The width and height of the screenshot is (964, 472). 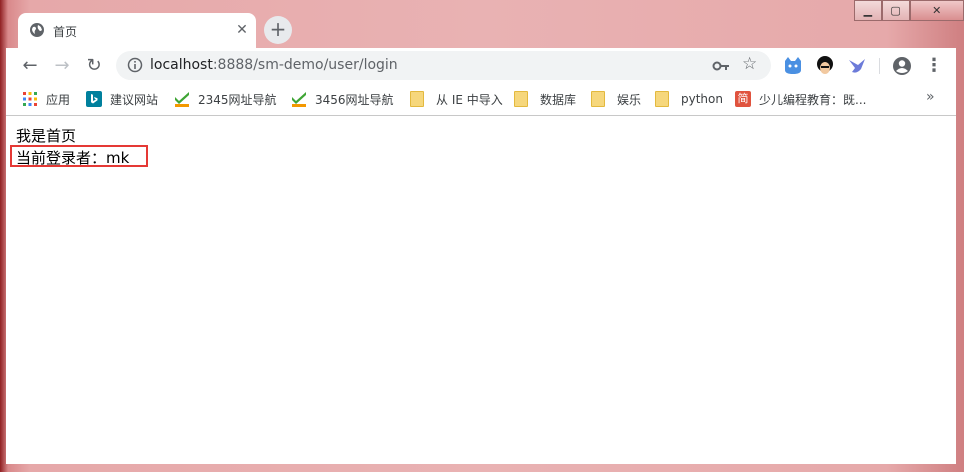 I want to click on tab-home: 首页 ✕, so click(x=137, y=30).